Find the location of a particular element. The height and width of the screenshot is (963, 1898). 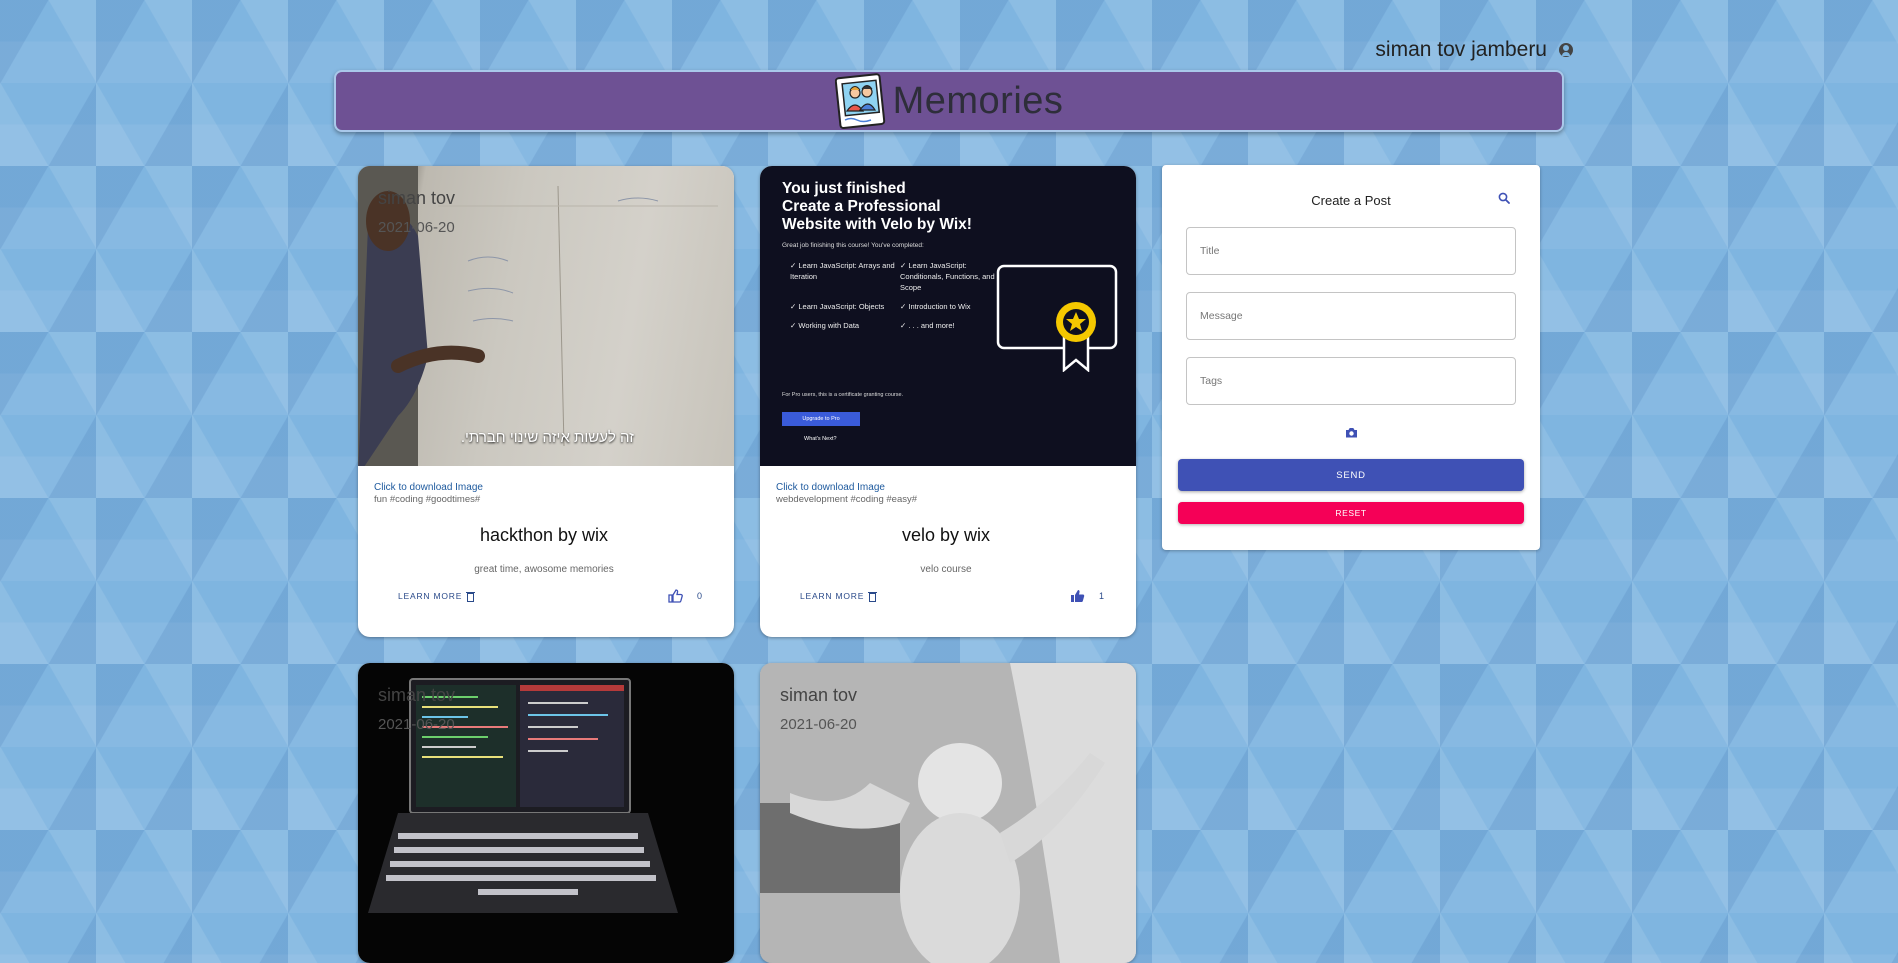

card-tags: webdevelopment #coding #easy# is located at coordinates (847, 499).